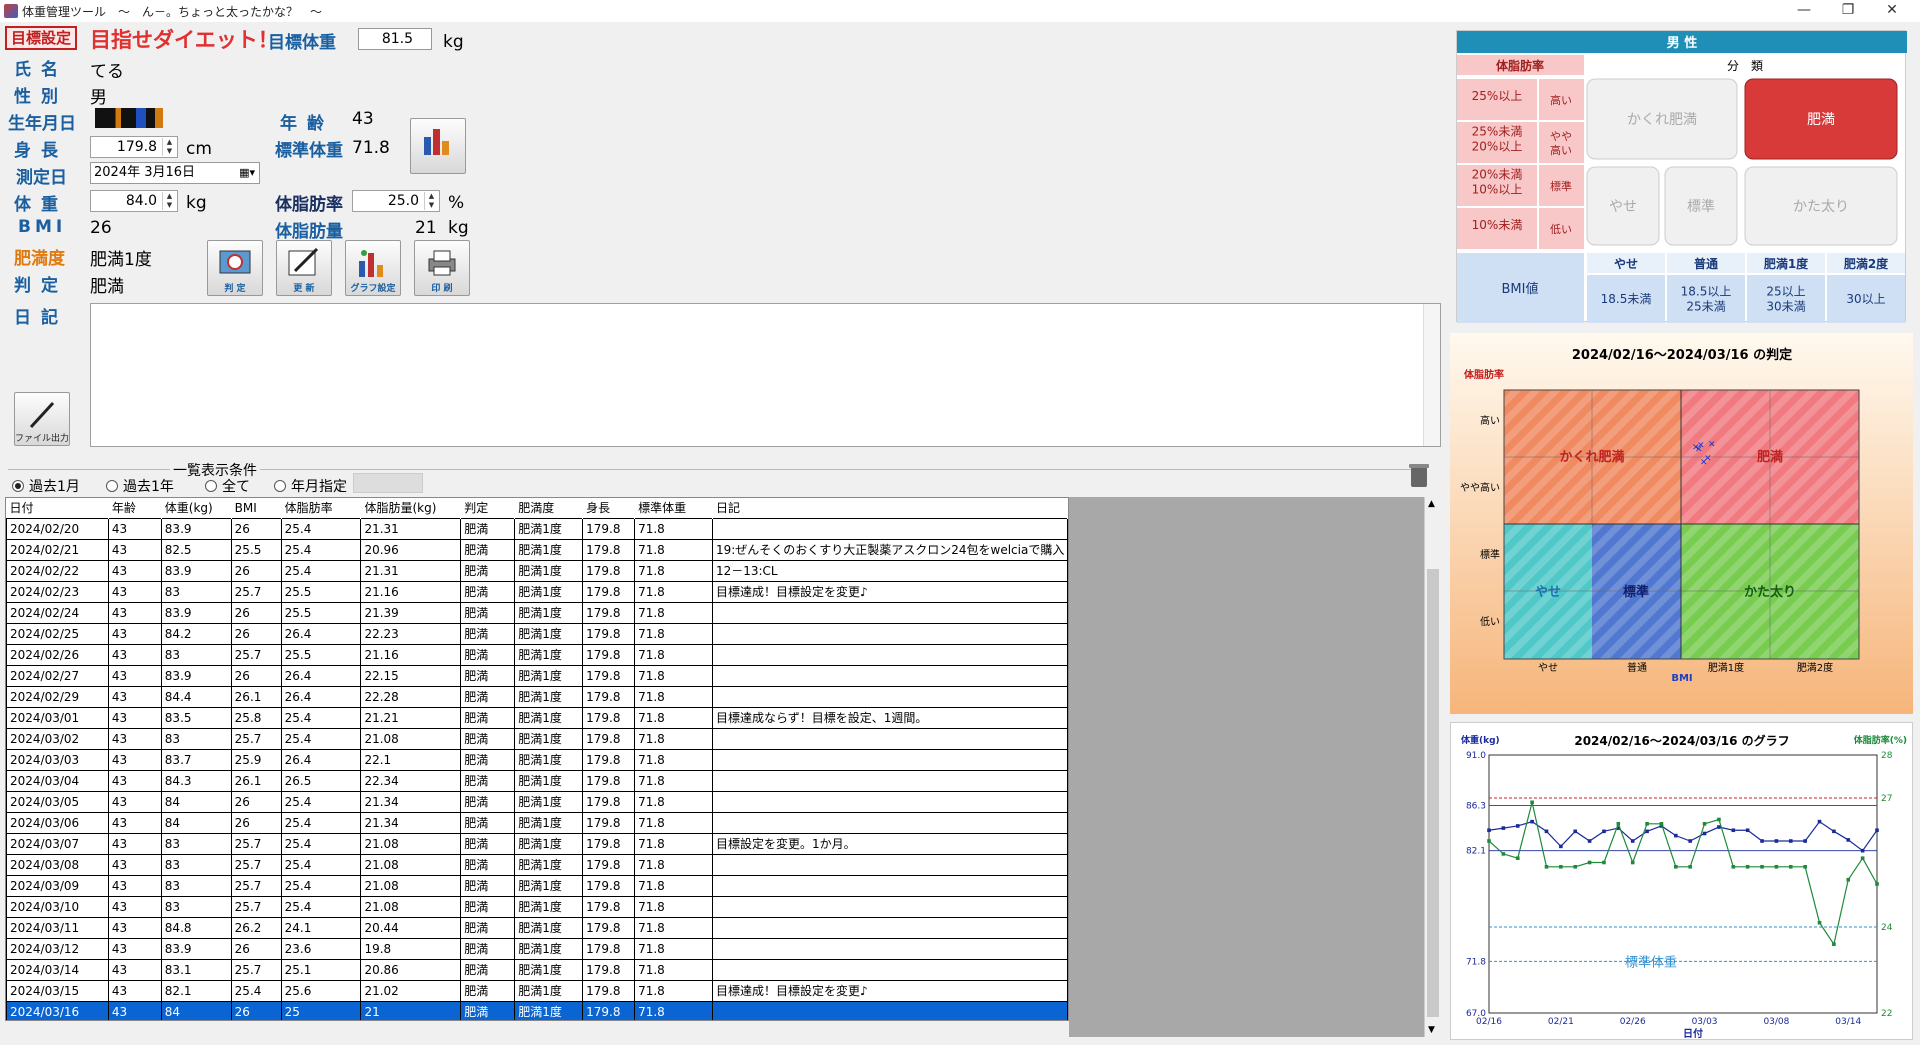 The width and height of the screenshot is (1920, 1045). What do you see at coordinates (549, 508) in the screenshot?
I see `column-header: 肥満度` at bounding box center [549, 508].